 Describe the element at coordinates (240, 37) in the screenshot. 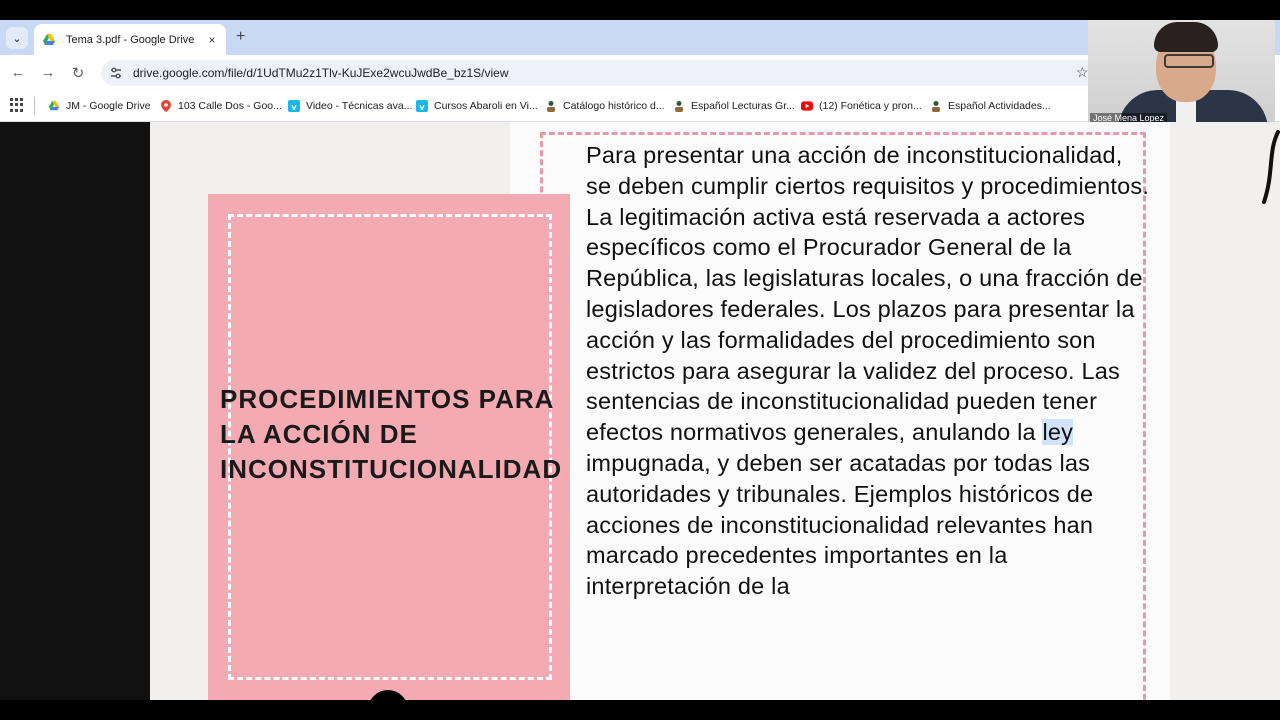

I see `new-tab-button: +` at that location.